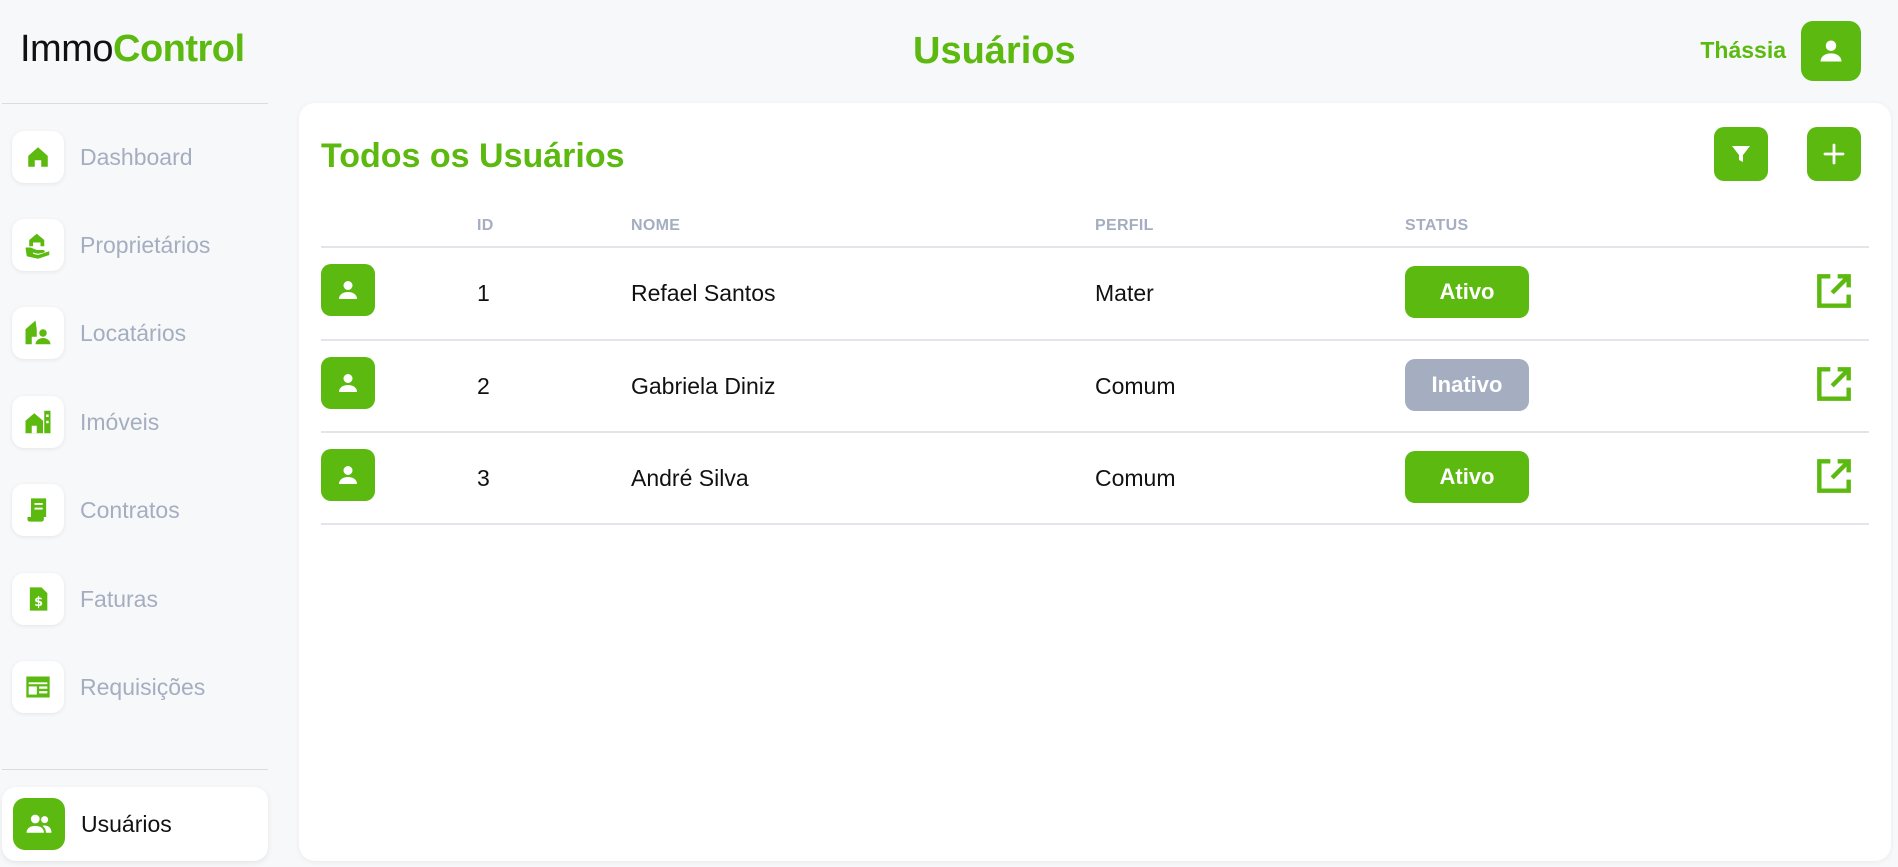 This screenshot has height=867, width=1898. I want to click on cell-name: Gabriela Diniz, so click(703, 386).